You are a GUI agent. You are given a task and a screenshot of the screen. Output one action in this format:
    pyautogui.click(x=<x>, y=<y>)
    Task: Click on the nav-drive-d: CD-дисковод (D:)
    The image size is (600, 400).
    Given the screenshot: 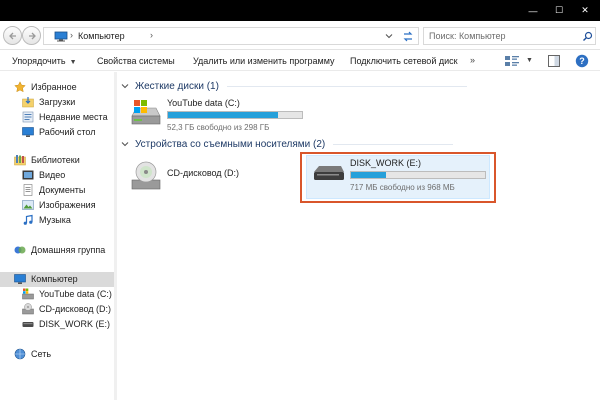 What is the action you would take?
    pyautogui.click(x=66, y=309)
    